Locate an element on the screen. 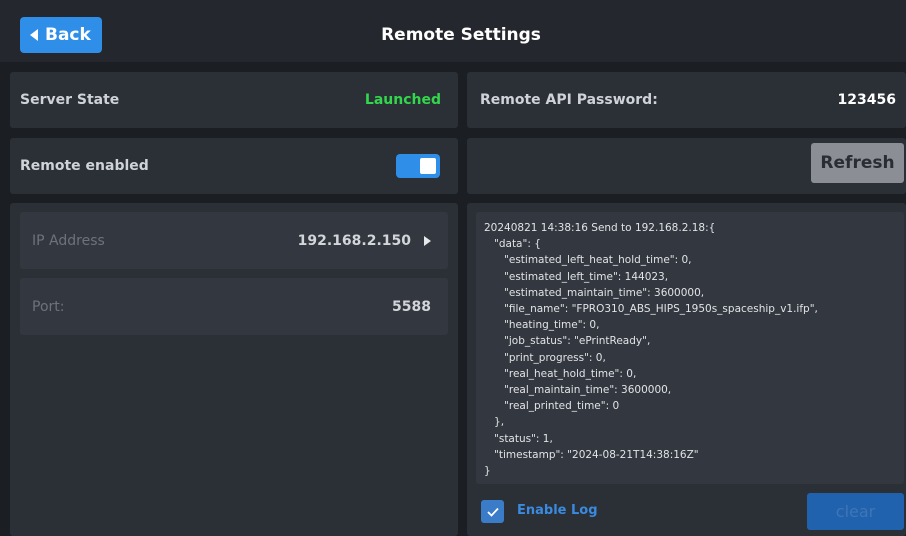  enable-log-checkbox is located at coordinates (492, 511).